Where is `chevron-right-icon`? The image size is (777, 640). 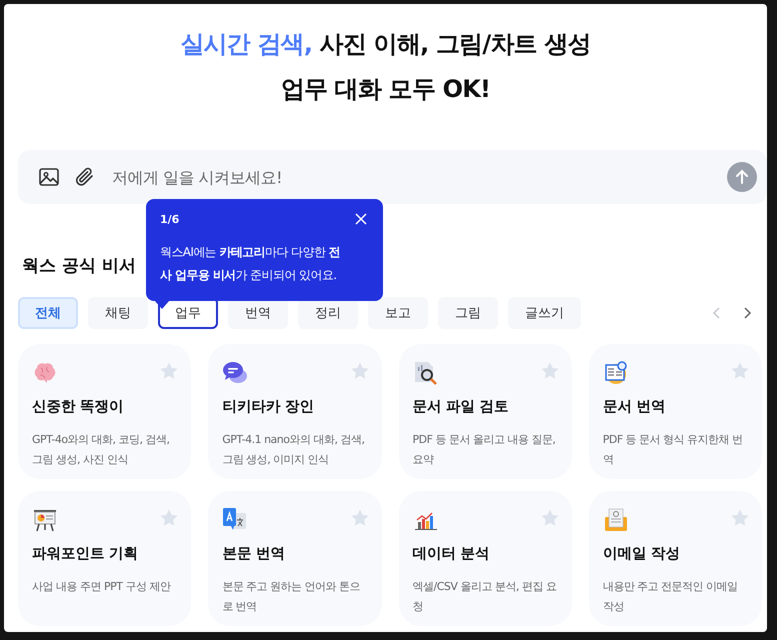 chevron-right-icon is located at coordinates (747, 313).